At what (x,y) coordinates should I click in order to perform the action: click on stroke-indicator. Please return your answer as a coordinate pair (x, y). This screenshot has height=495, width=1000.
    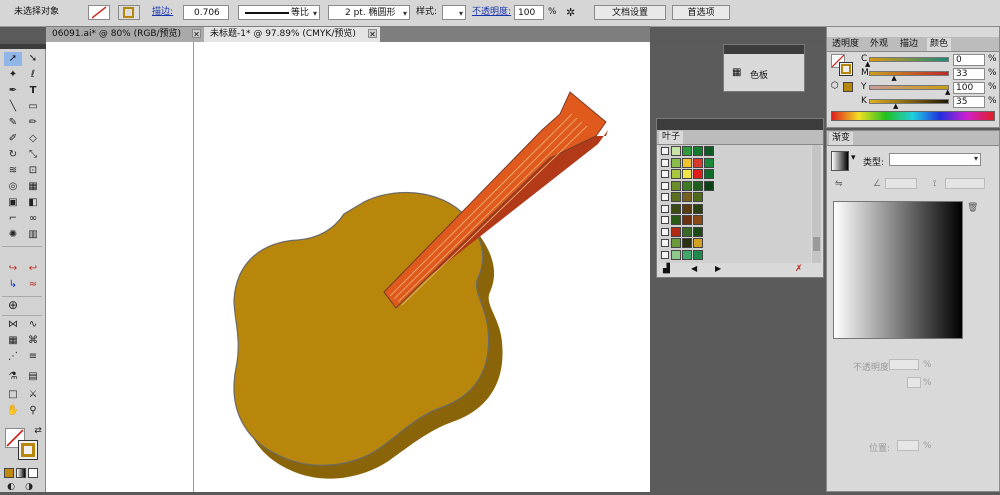
    Looking at the image, I should click on (28, 450).